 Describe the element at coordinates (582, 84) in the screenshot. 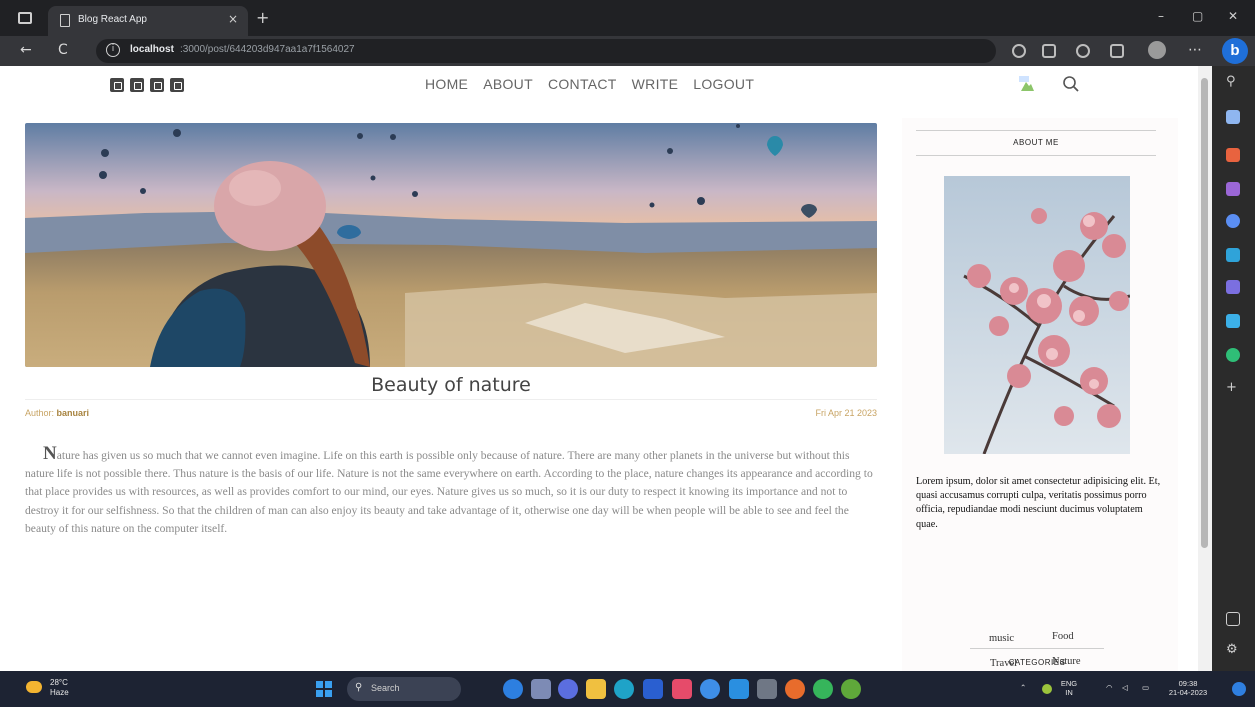

I see `nav-contact: CONTACT` at that location.